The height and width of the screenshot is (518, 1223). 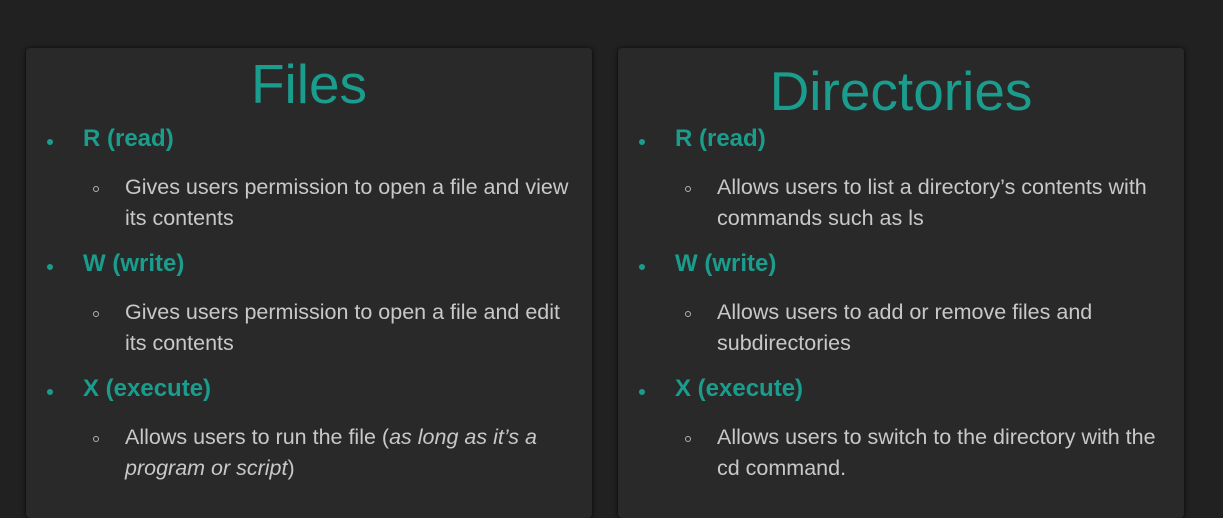 I want to click on files-write-label: W (write), so click(x=134, y=263).